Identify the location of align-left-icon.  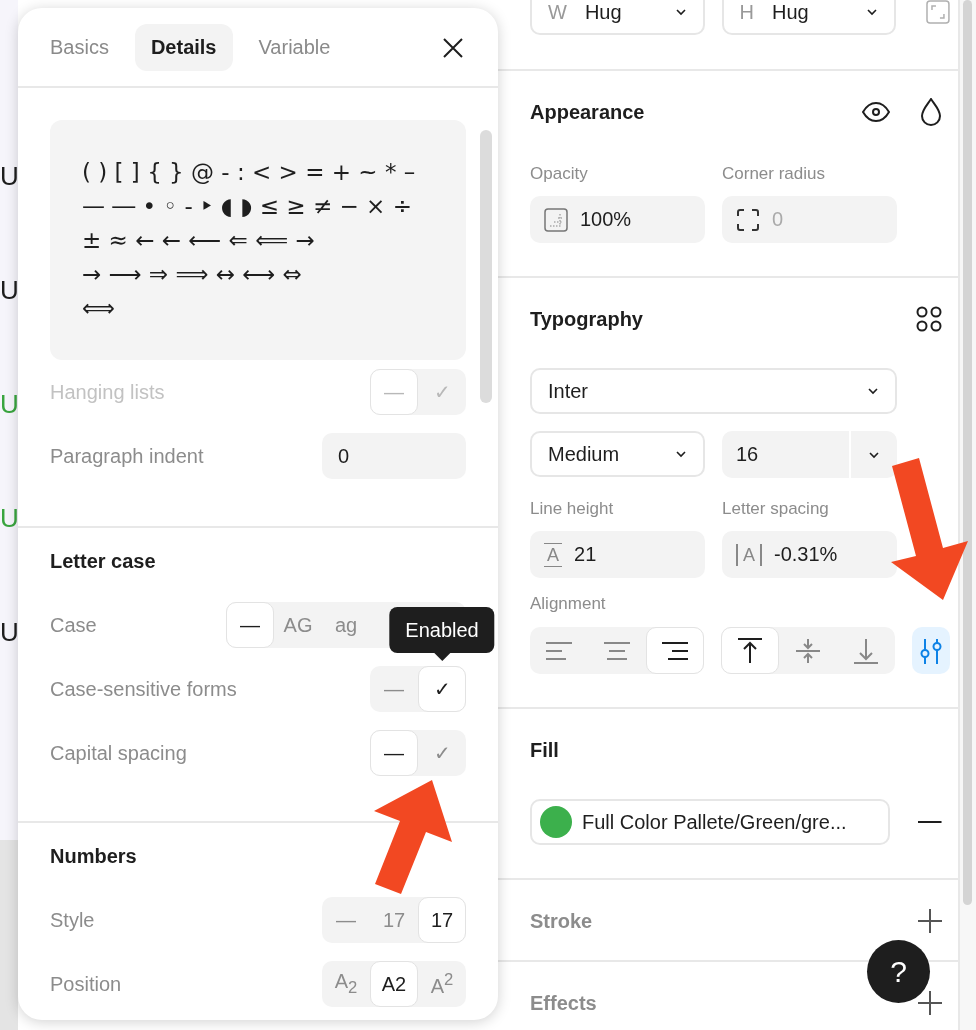
(559, 650).